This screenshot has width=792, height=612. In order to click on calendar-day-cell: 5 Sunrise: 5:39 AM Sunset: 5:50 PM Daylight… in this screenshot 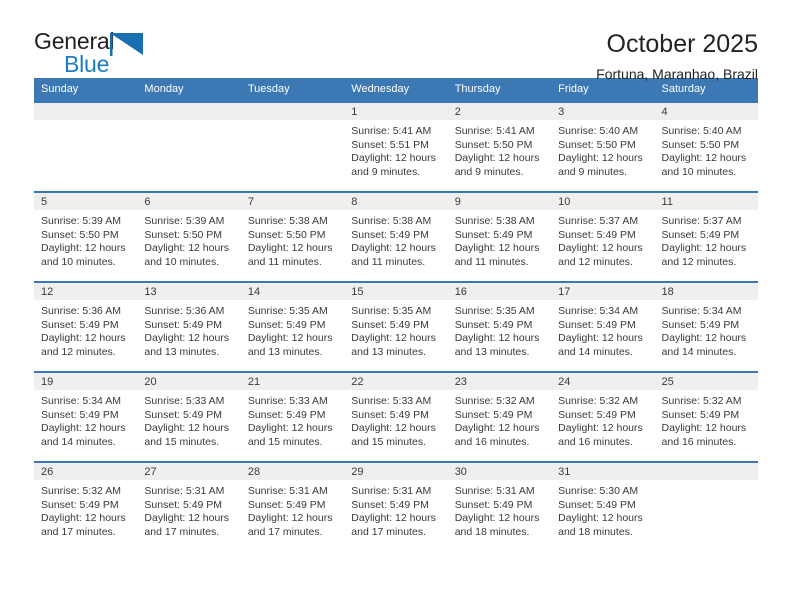, I will do `click(86, 236)`.